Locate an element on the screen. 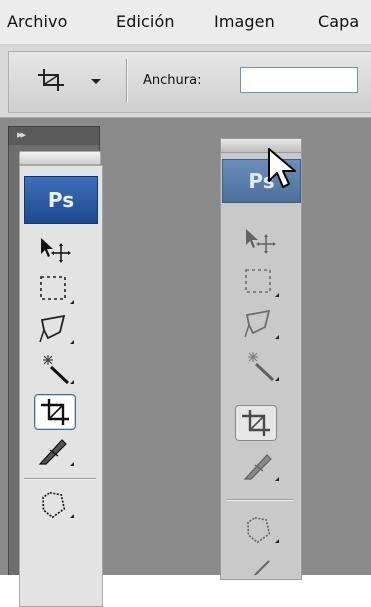 The image size is (371, 607). mouse-cursor-icon is located at coordinates (282, 168).